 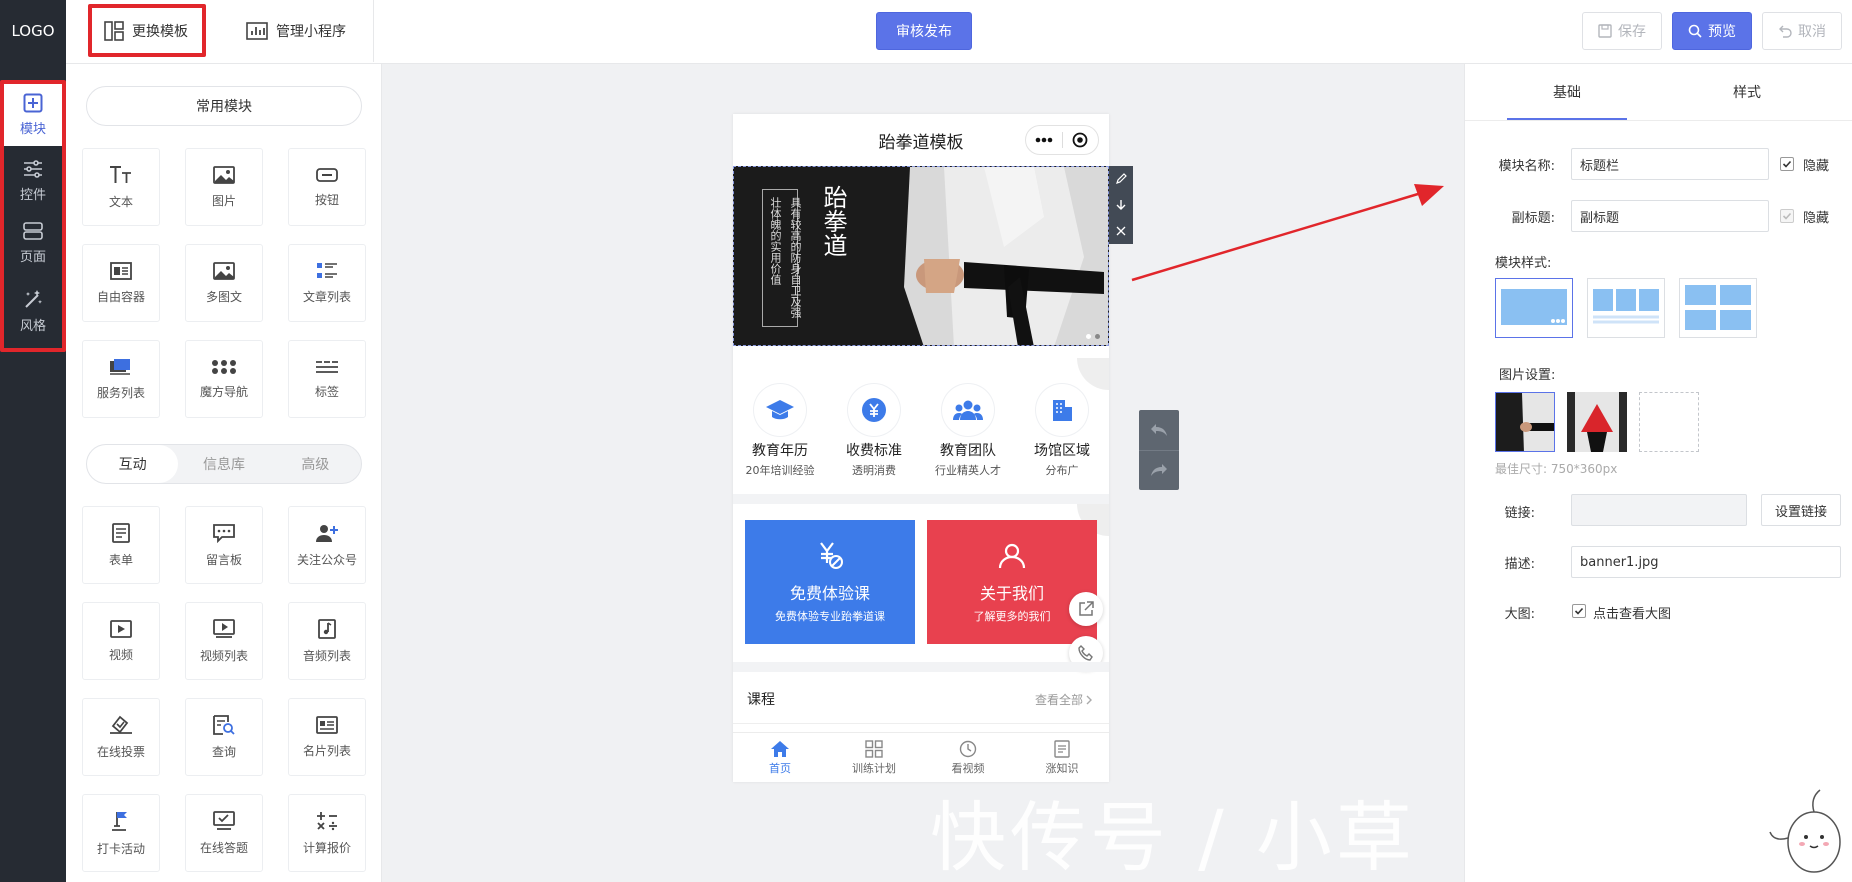 I want to click on module-audio-list: 音频列表, so click(x=327, y=641).